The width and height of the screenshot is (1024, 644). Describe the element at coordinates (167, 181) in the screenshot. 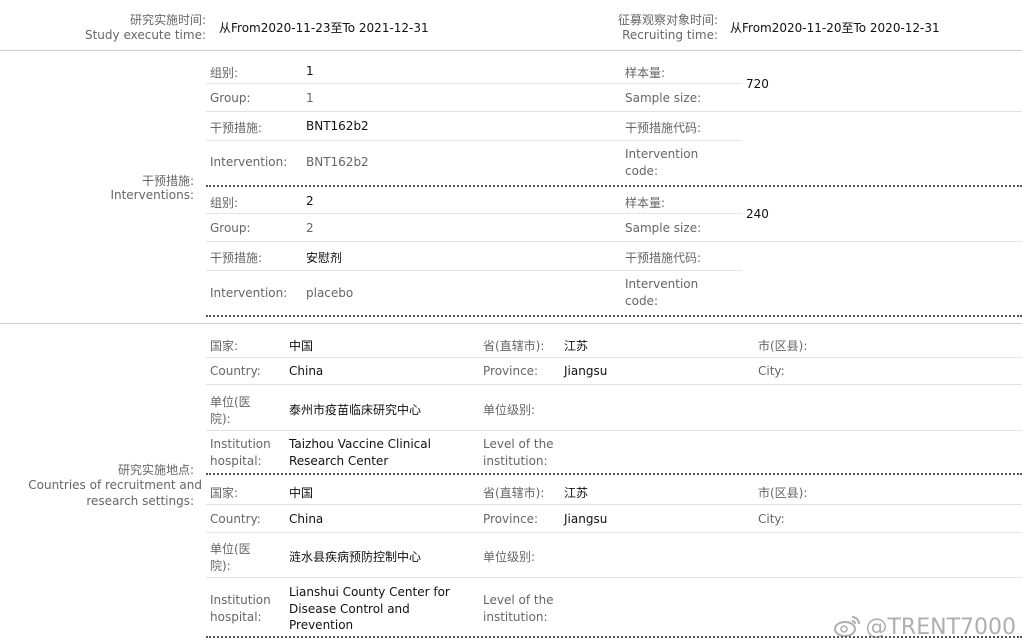

I see `interventions-title-cn: 干预措施:` at that location.